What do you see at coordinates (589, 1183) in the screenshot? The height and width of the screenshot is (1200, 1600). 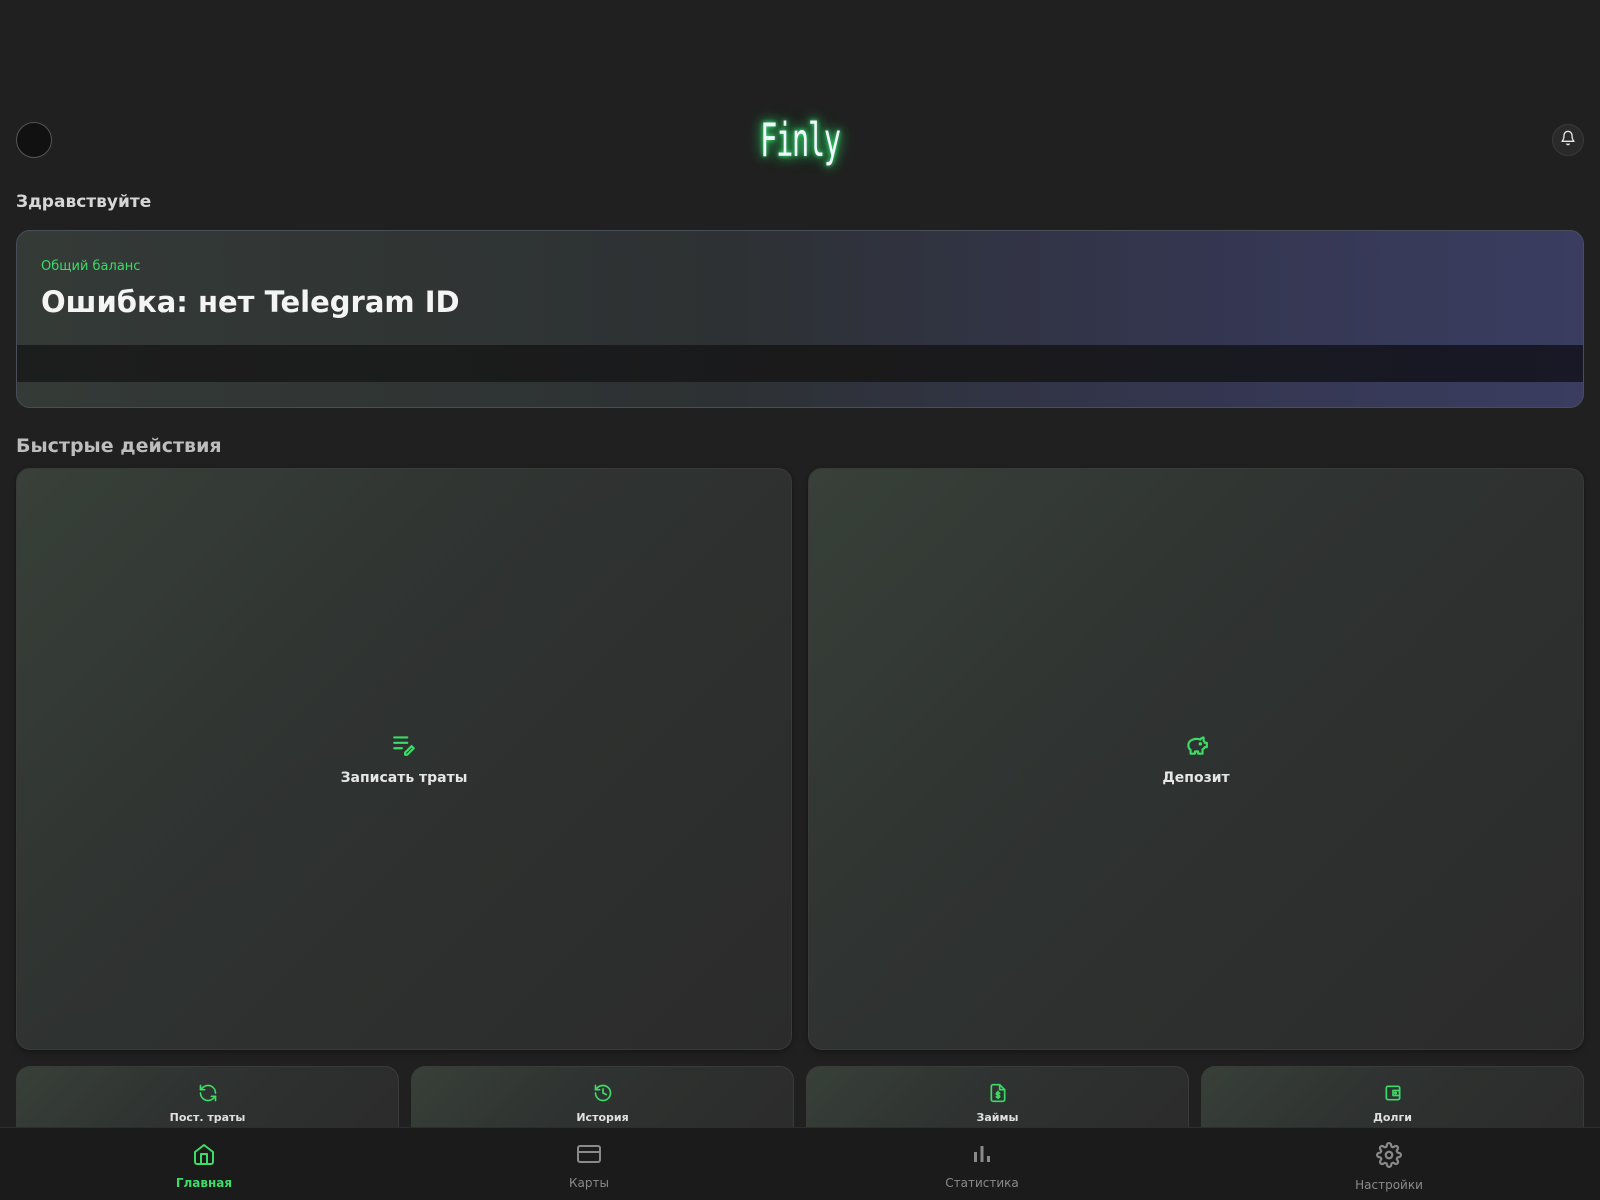 I see `nav-cards-label: Карты` at bounding box center [589, 1183].